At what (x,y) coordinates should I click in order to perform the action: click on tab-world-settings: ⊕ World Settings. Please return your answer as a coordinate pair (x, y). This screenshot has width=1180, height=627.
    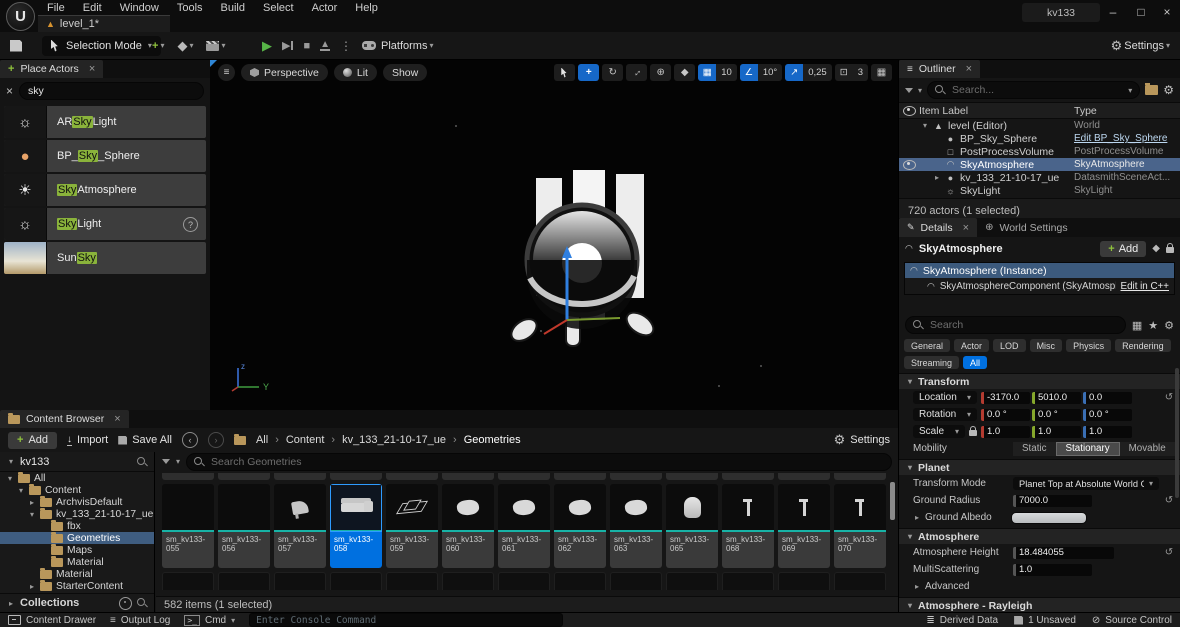
    Looking at the image, I should click on (1026, 227).